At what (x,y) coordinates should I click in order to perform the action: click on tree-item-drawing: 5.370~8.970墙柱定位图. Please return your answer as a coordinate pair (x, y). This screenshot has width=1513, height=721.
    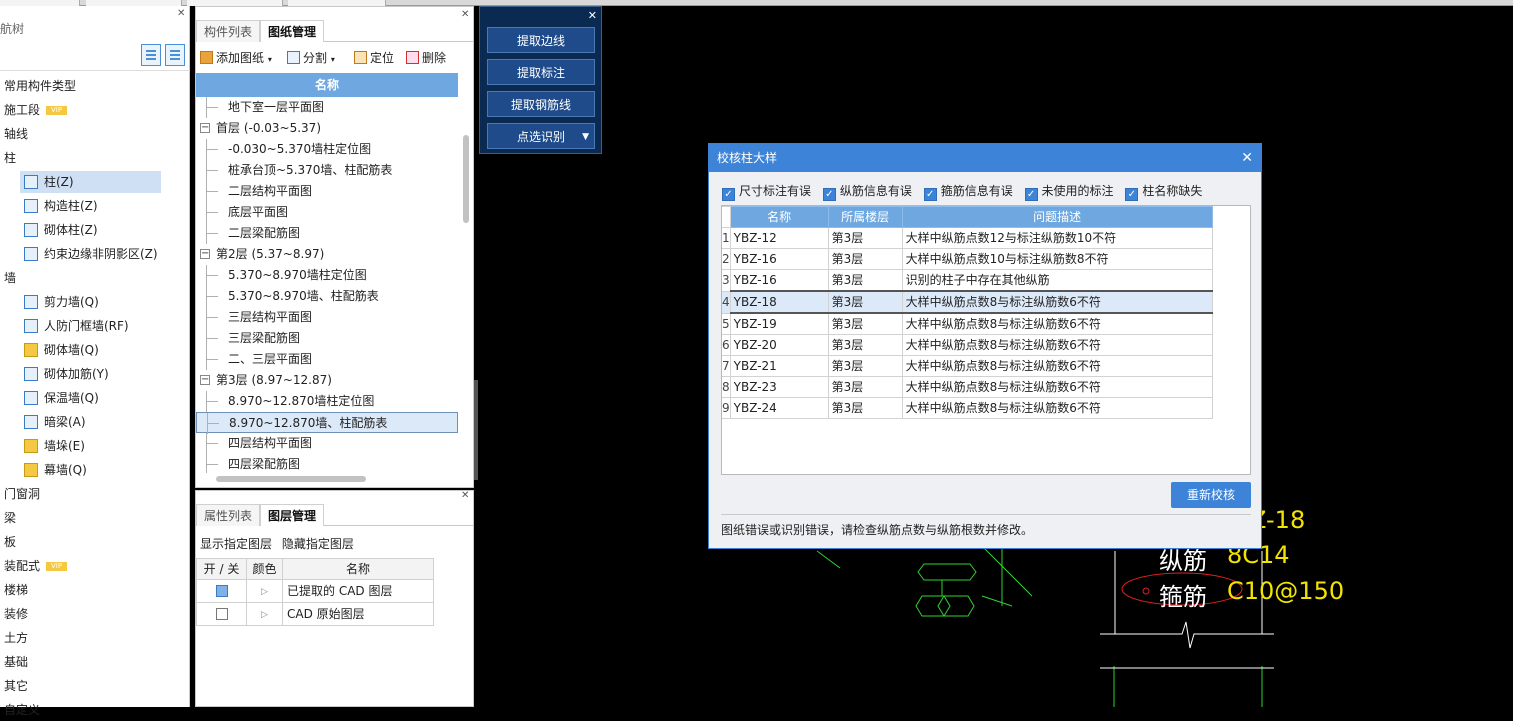
    Looking at the image, I should click on (327, 275).